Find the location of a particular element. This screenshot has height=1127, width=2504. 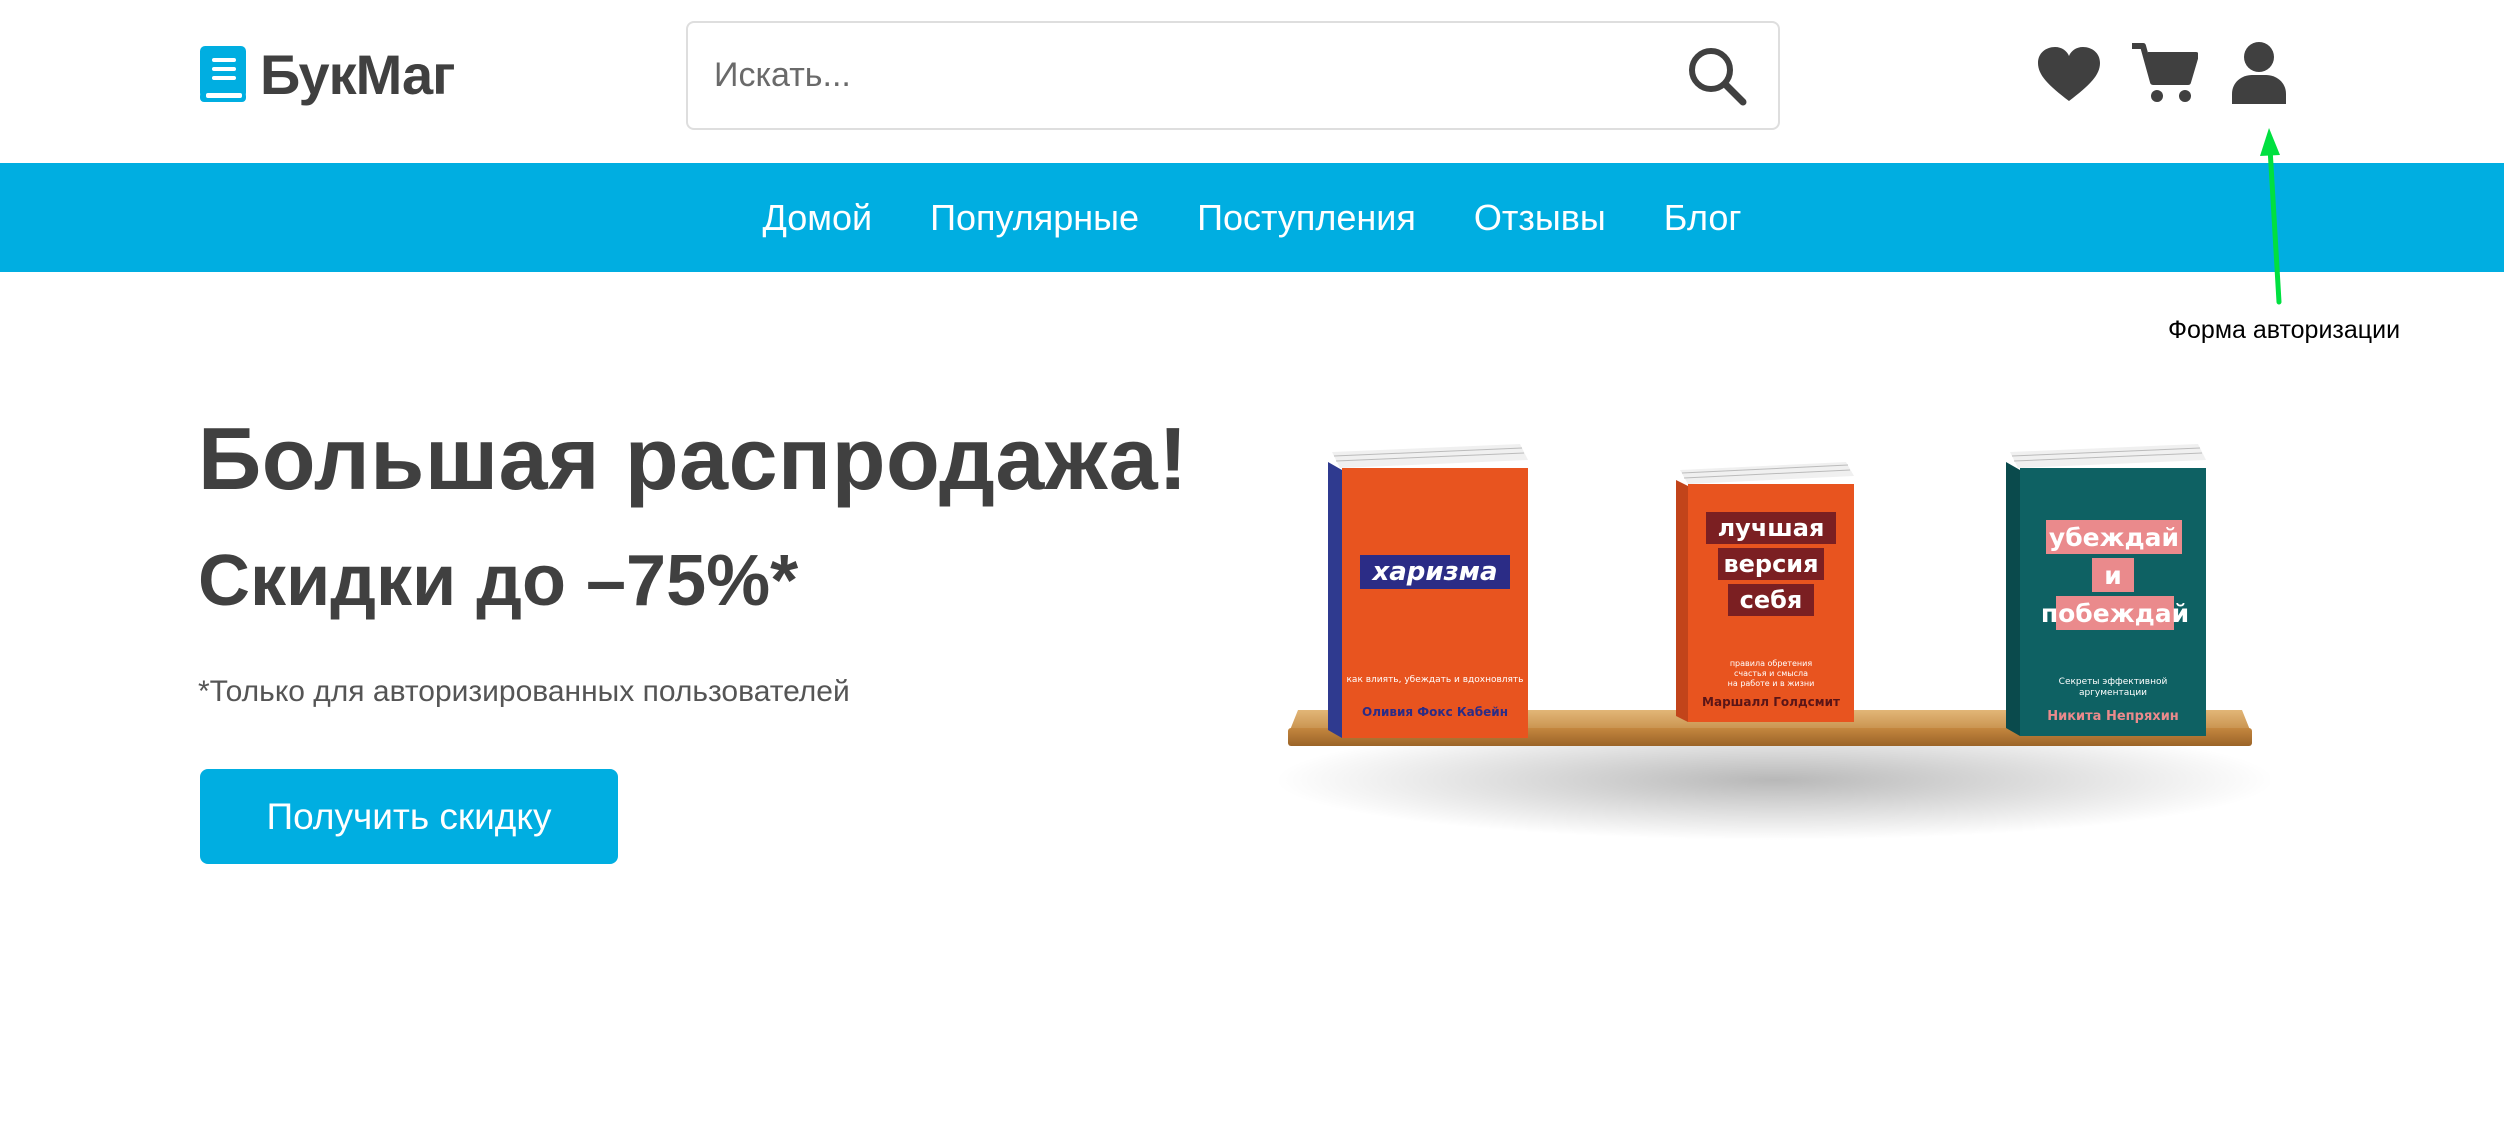

book-tagline: на работе и в жизни is located at coordinates (1771, 683).